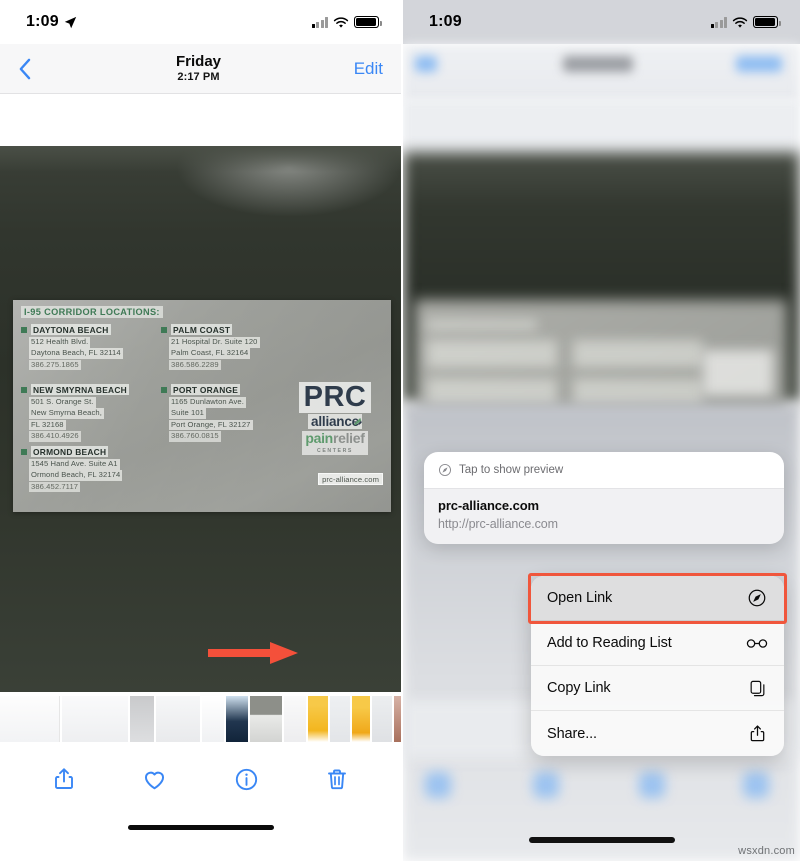 This screenshot has height=861, width=800. Describe the element at coordinates (368, 22) in the screenshot. I see `battery-icon` at that location.